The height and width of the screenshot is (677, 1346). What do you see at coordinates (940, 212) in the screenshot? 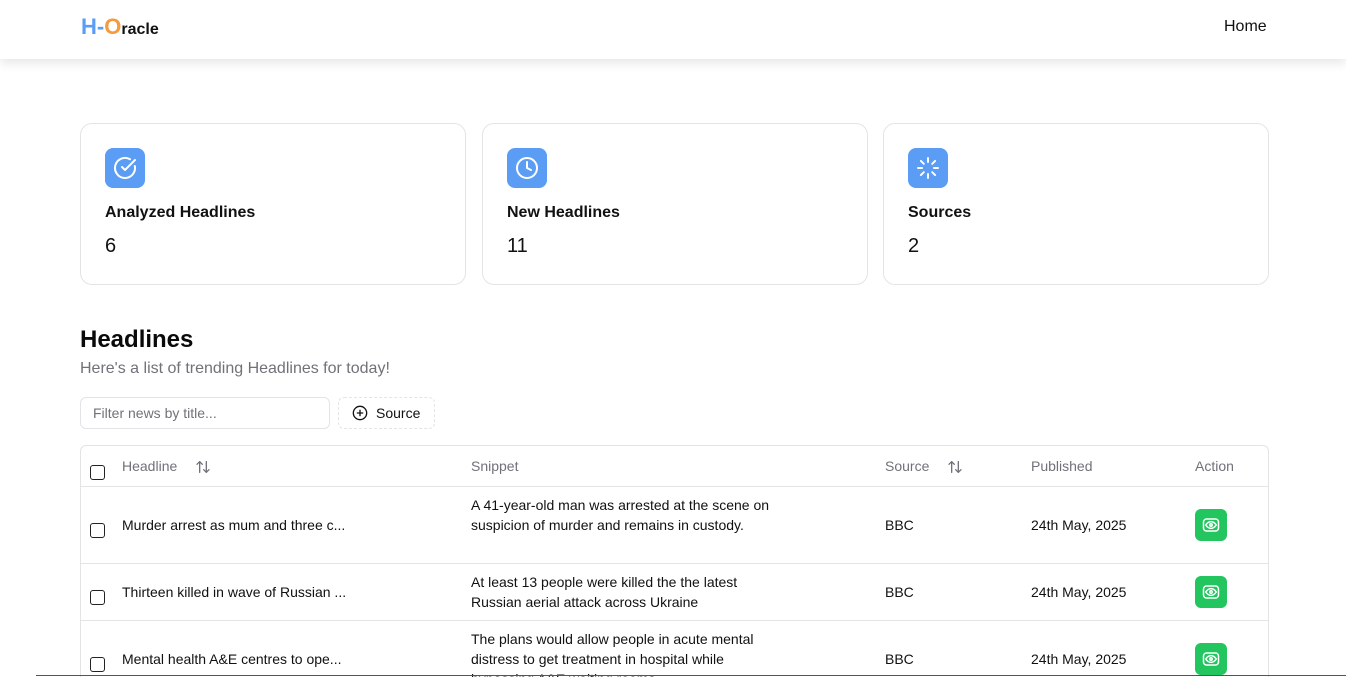
I see `stat-title: Sources` at bounding box center [940, 212].